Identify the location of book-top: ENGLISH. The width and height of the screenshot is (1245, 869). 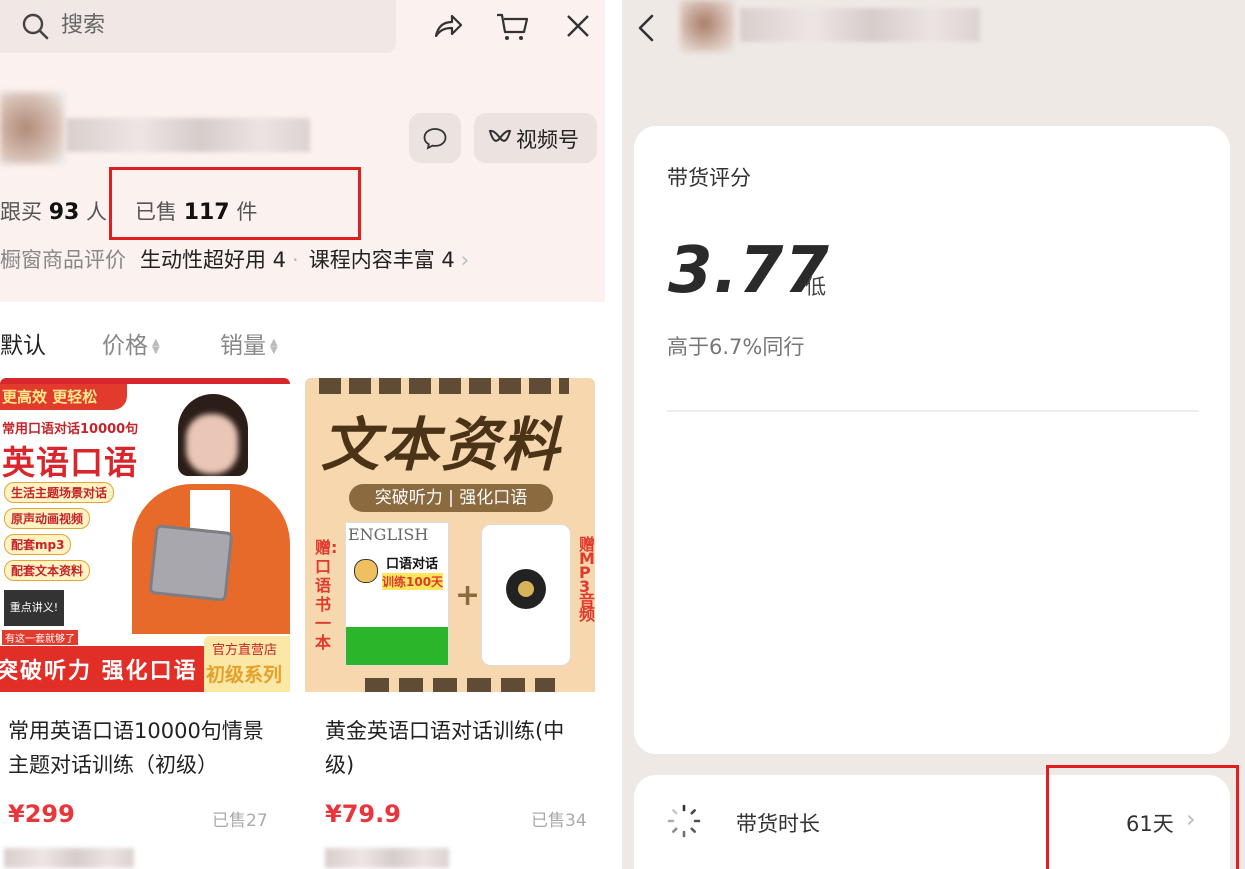
(388, 534).